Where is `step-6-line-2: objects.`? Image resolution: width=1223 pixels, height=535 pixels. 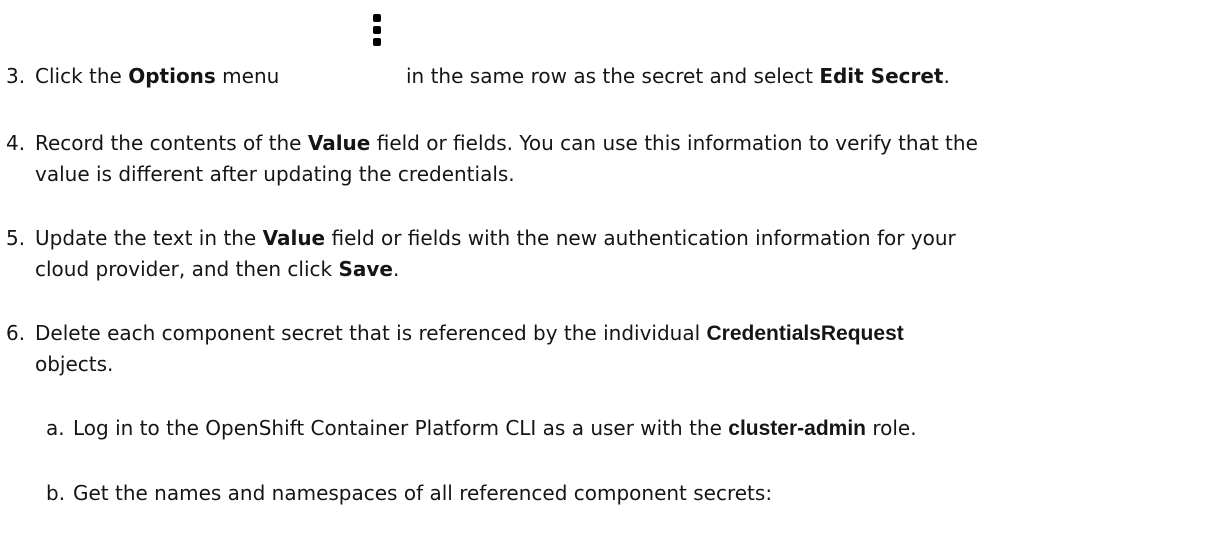
step-6-line-2: objects. is located at coordinates (74, 364).